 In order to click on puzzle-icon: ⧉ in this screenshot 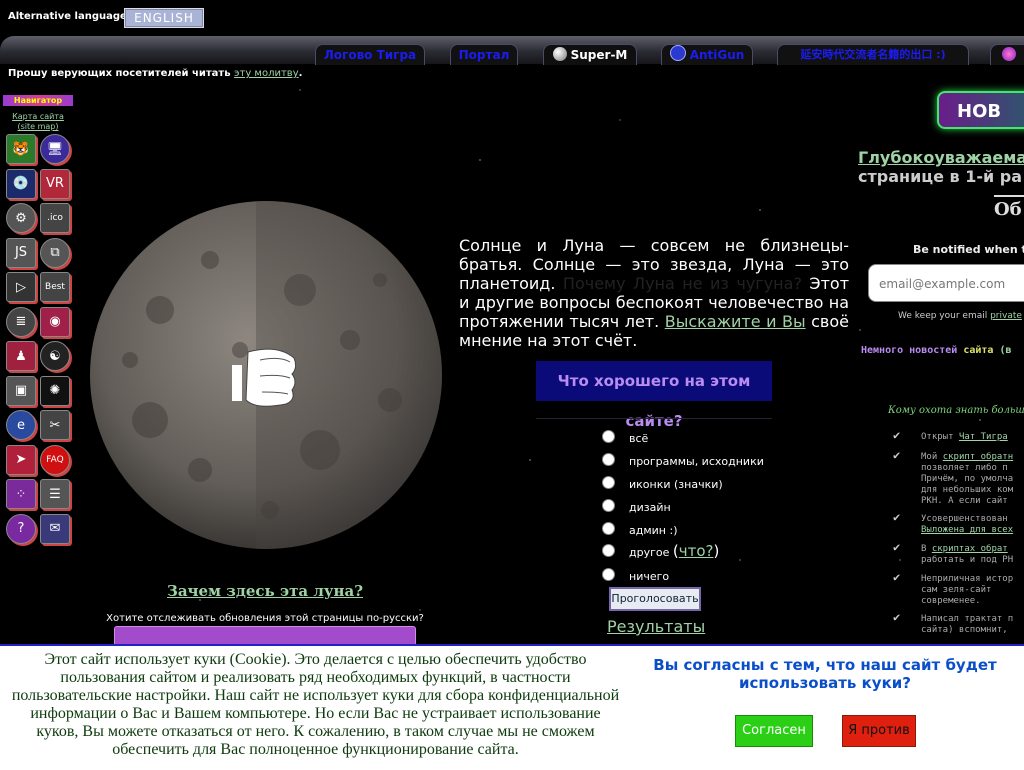, I will do `click(55, 252)`.